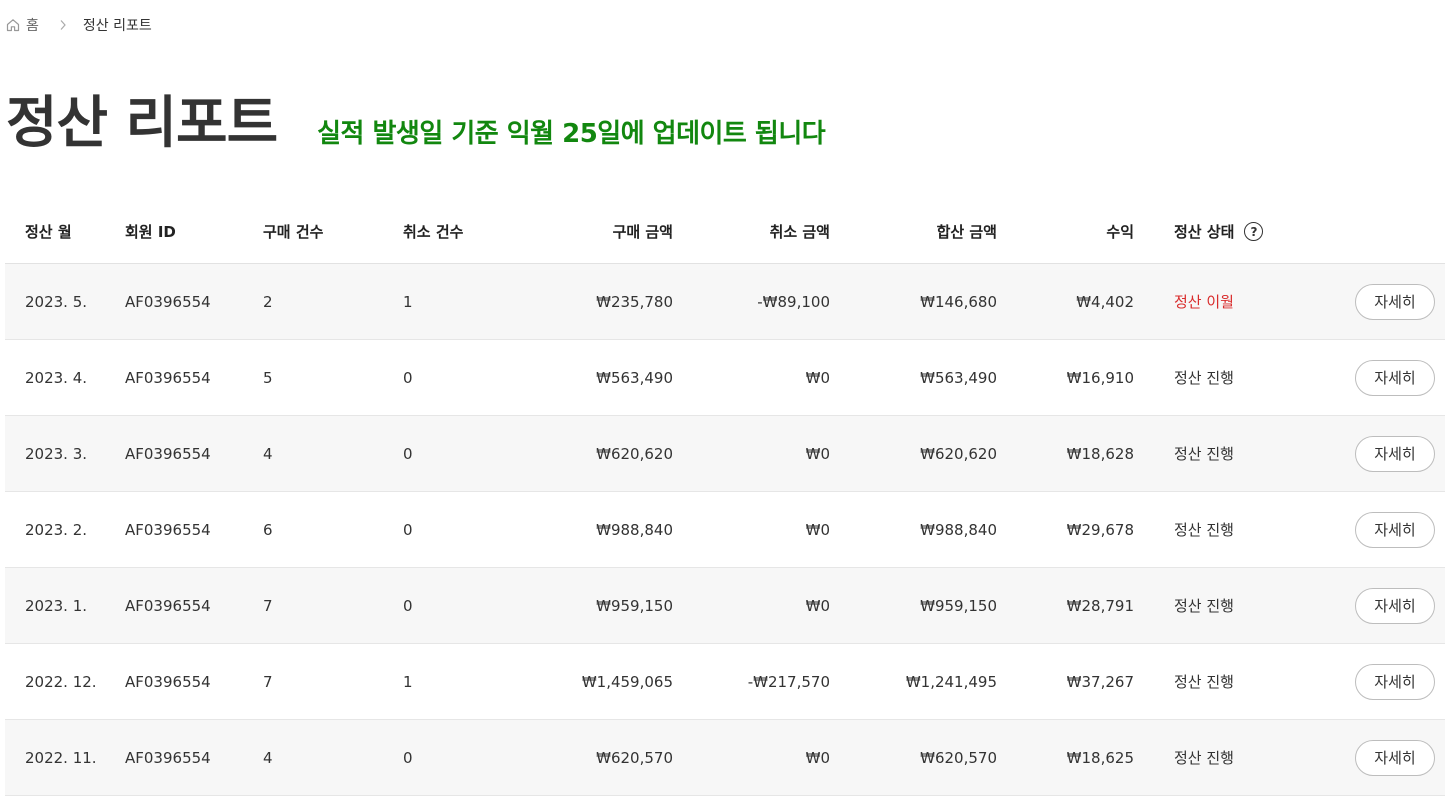  I want to click on home-icon, so click(13, 25).